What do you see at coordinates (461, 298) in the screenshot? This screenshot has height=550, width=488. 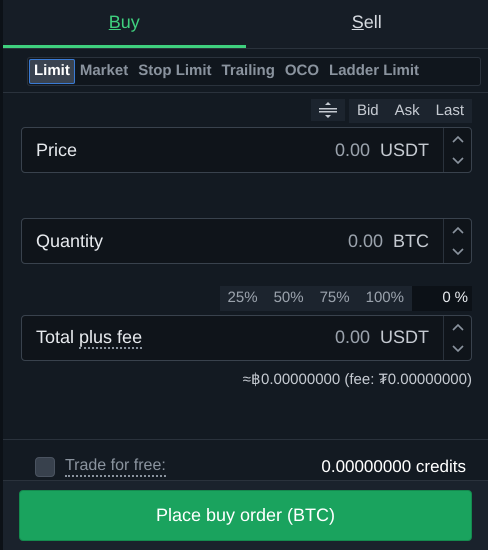 I see `unit-label: %` at bounding box center [461, 298].